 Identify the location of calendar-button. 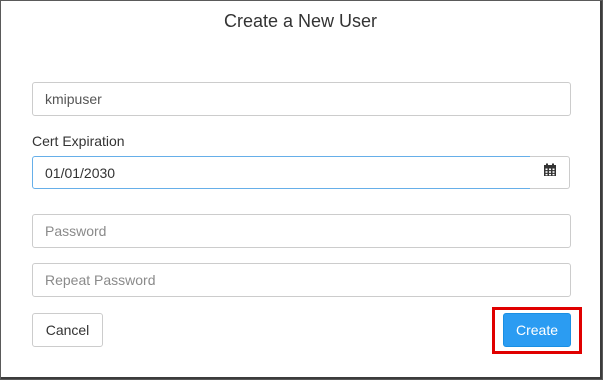
(550, 172).